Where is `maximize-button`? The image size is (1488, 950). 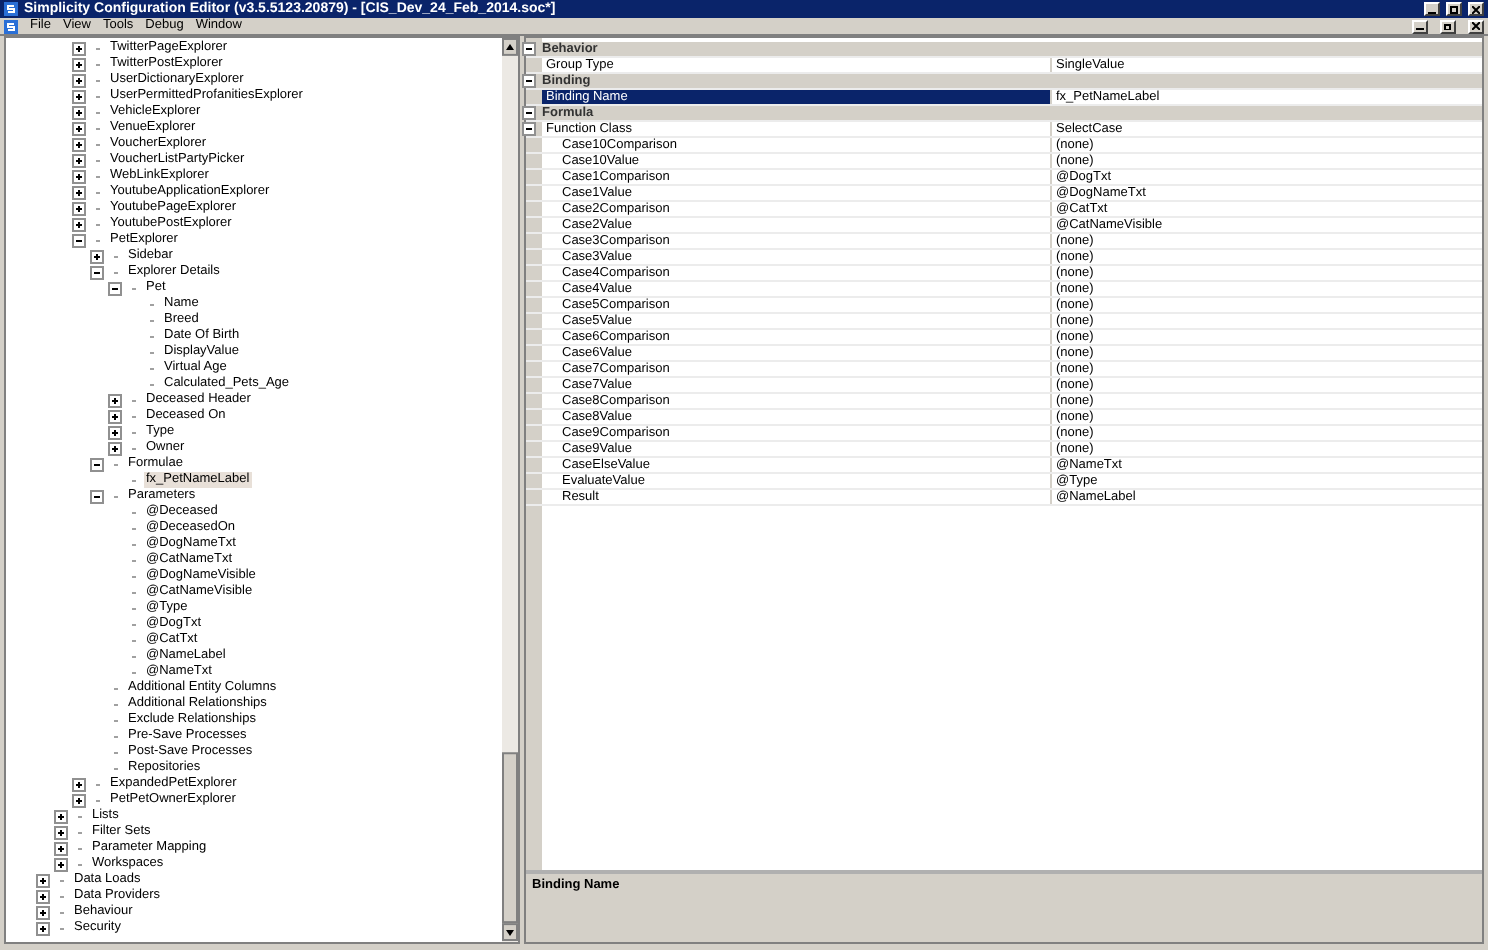 maximize-button is located at coordinates (1454, 9).